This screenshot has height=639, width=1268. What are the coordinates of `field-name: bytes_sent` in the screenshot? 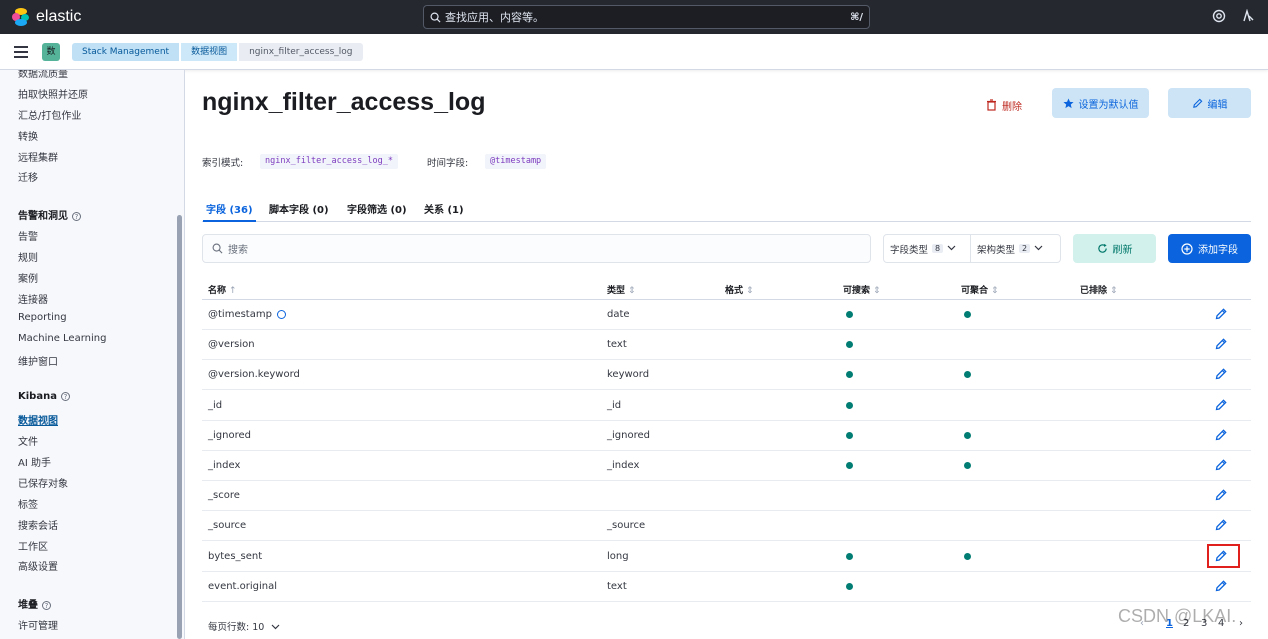 It's located at (235, 556).